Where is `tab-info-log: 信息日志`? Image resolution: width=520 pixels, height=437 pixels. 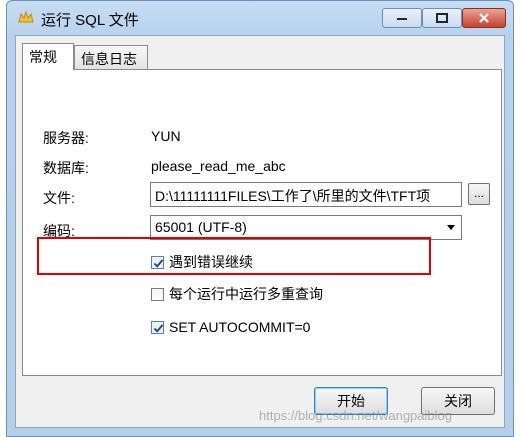
tab-info-log: 信息日志 is located at coordinates (111, 57).